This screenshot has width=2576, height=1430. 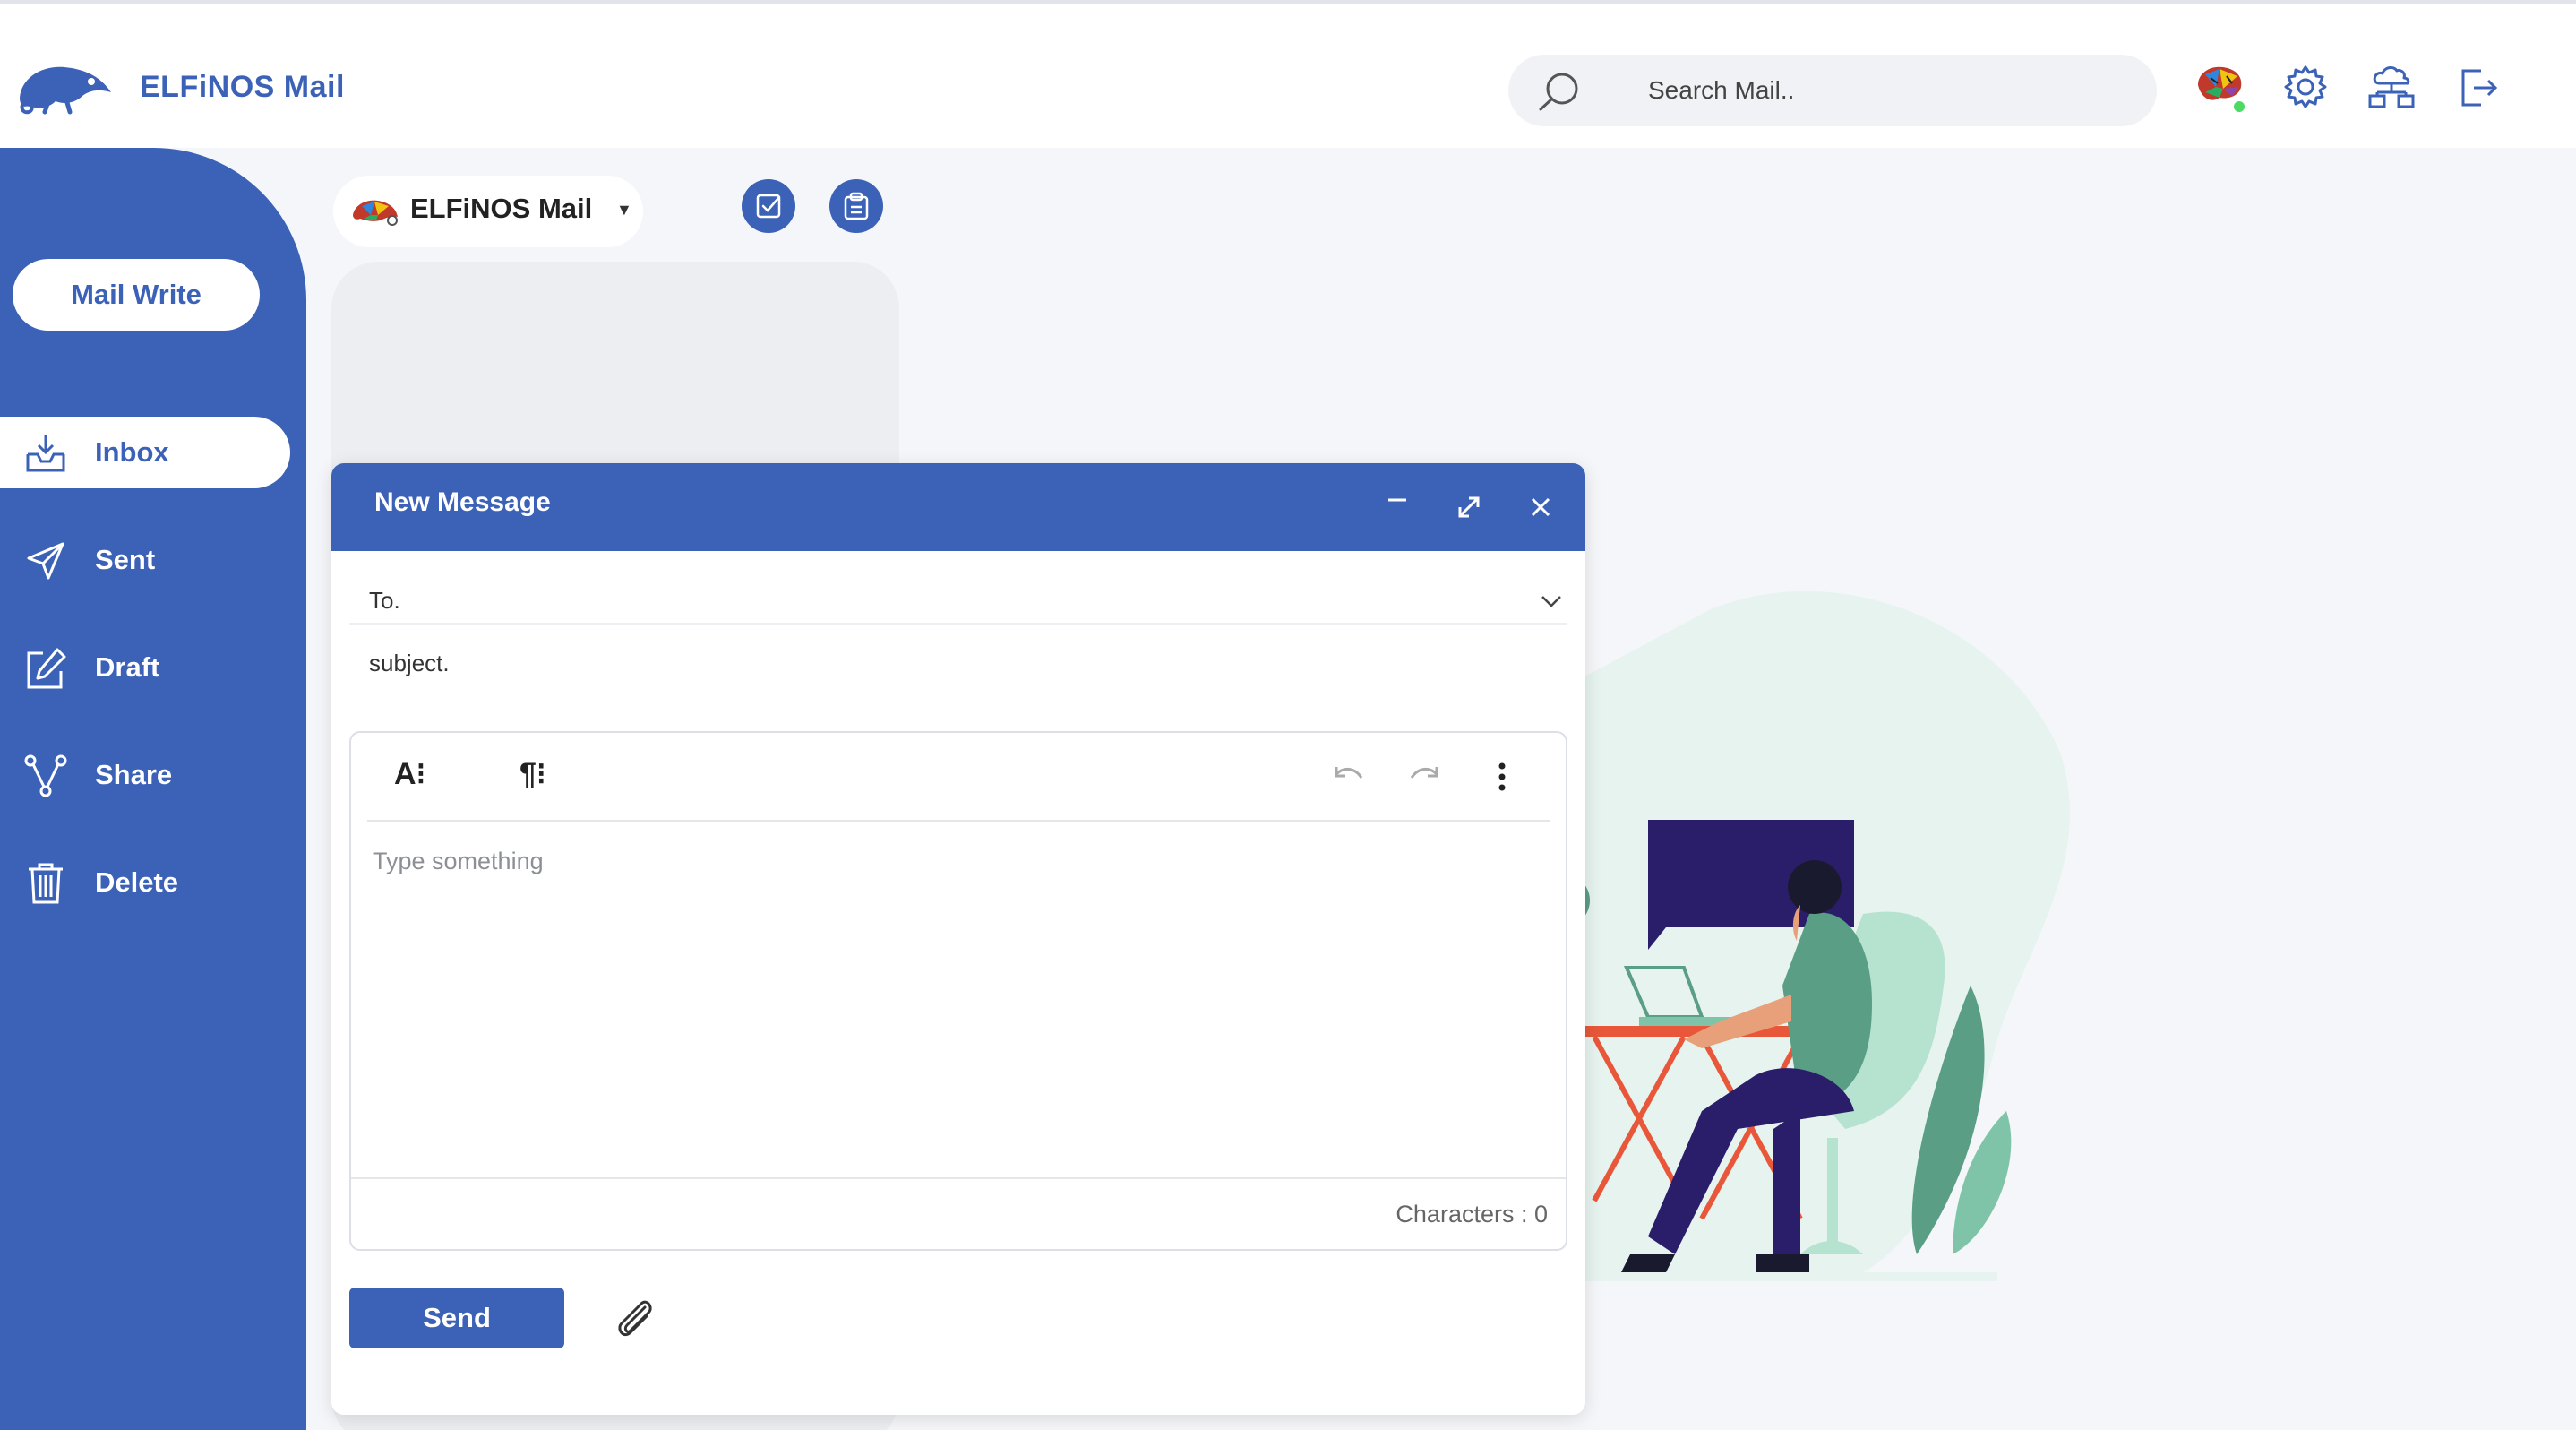 I want to click on clipboard-icon, so click(x=856, y=206).